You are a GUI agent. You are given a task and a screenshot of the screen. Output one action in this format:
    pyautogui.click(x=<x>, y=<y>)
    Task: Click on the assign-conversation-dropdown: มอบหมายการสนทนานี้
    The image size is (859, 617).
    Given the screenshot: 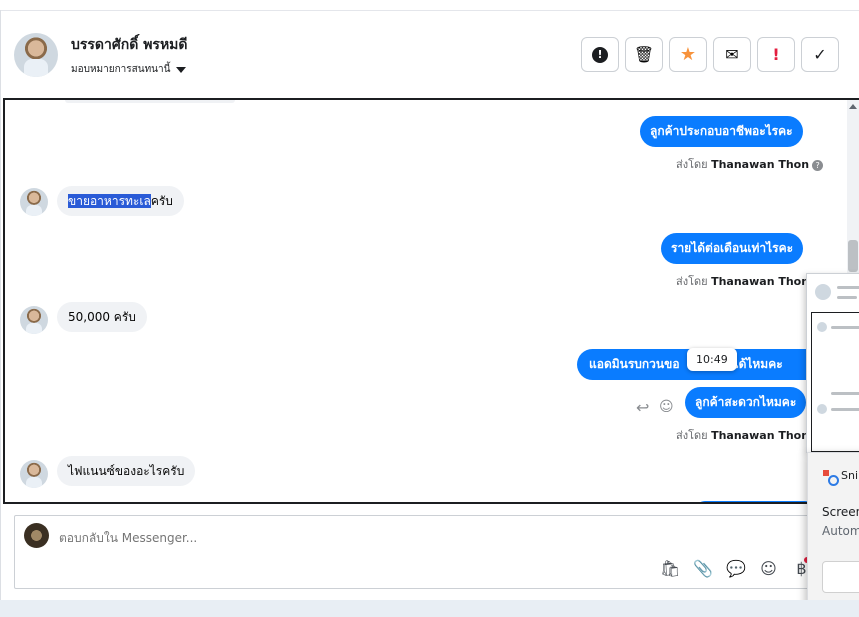 What is the action you would take?
    pyautogui.click(x=129, y=69)
    